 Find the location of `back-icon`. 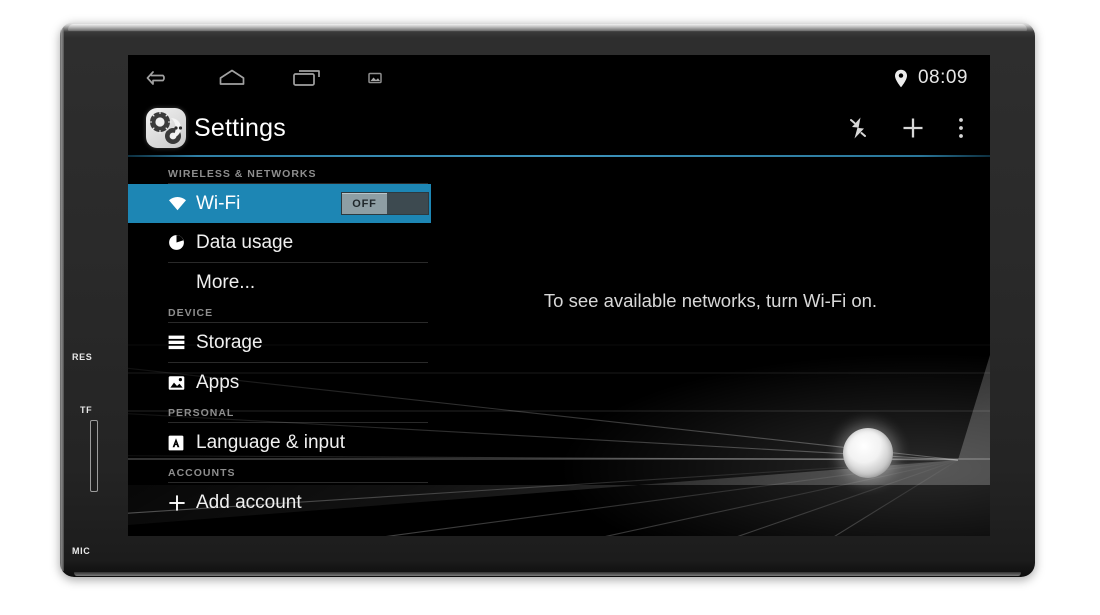

back-icon is located at coordinates (159, 78).